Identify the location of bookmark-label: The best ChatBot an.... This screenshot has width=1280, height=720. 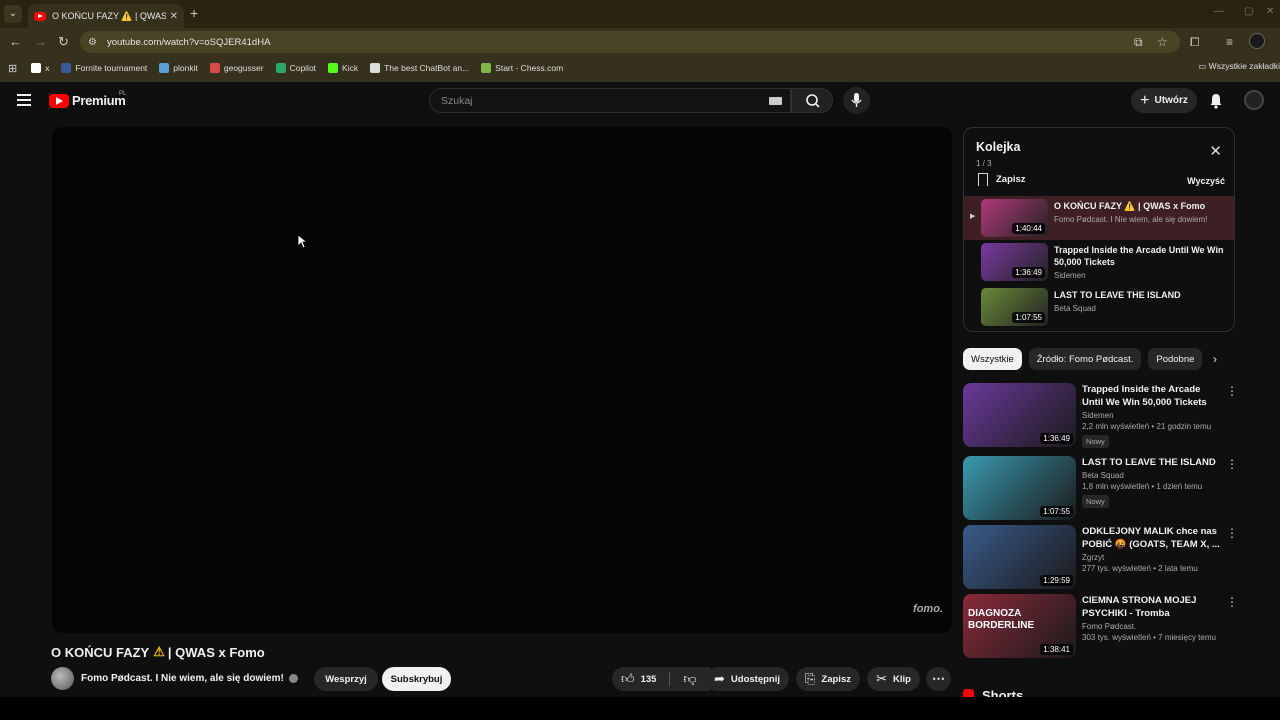
(427, 68).